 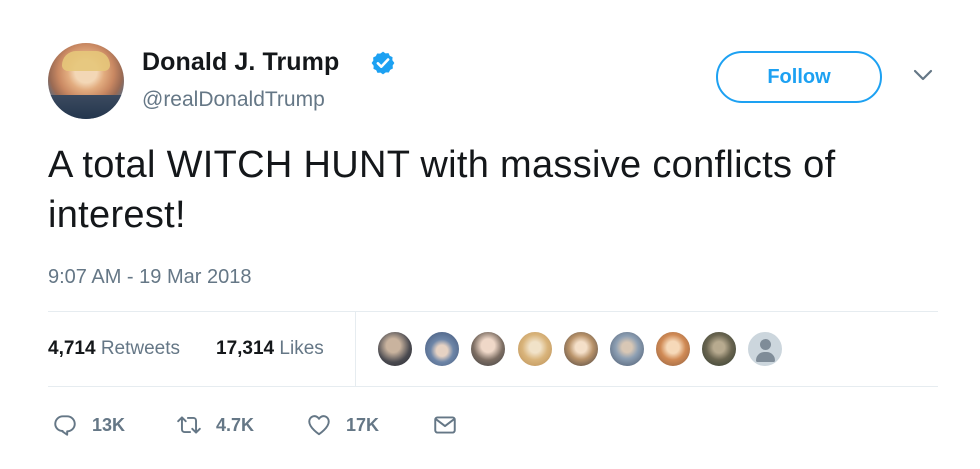 I want to click on tweet-timestamp: 9:07 AM - 19 Mar 2018, so click(x=149, y=277).